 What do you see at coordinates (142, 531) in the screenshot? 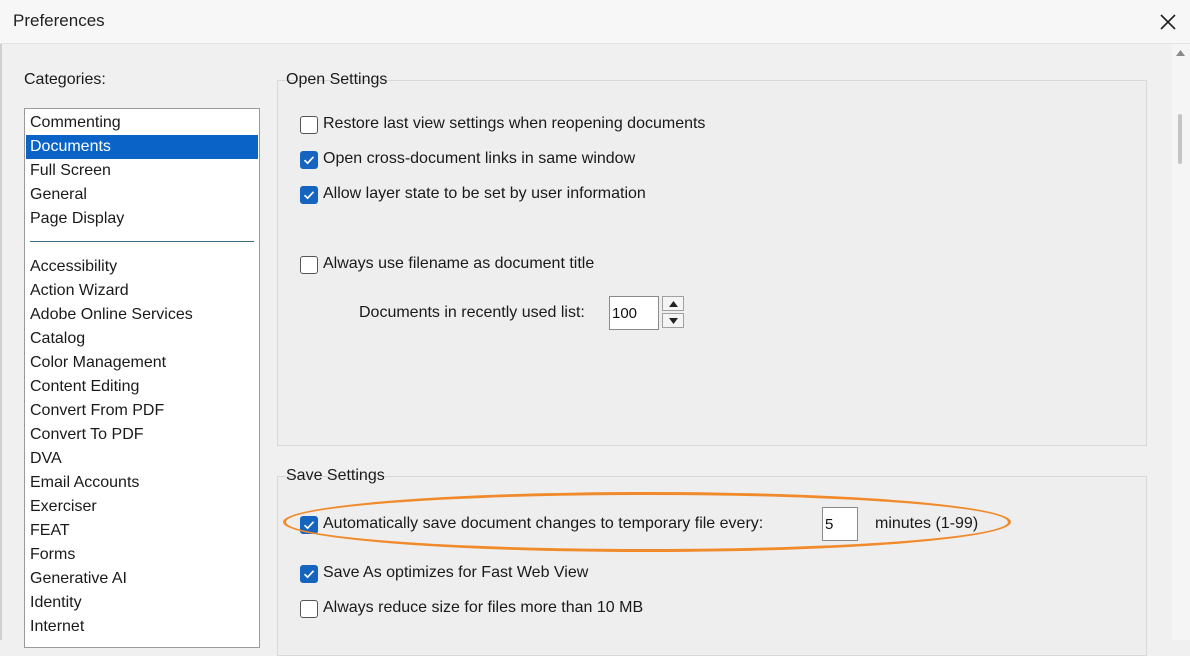
I see `category-item-feat: FEAT` at bounding box center [142, 531].